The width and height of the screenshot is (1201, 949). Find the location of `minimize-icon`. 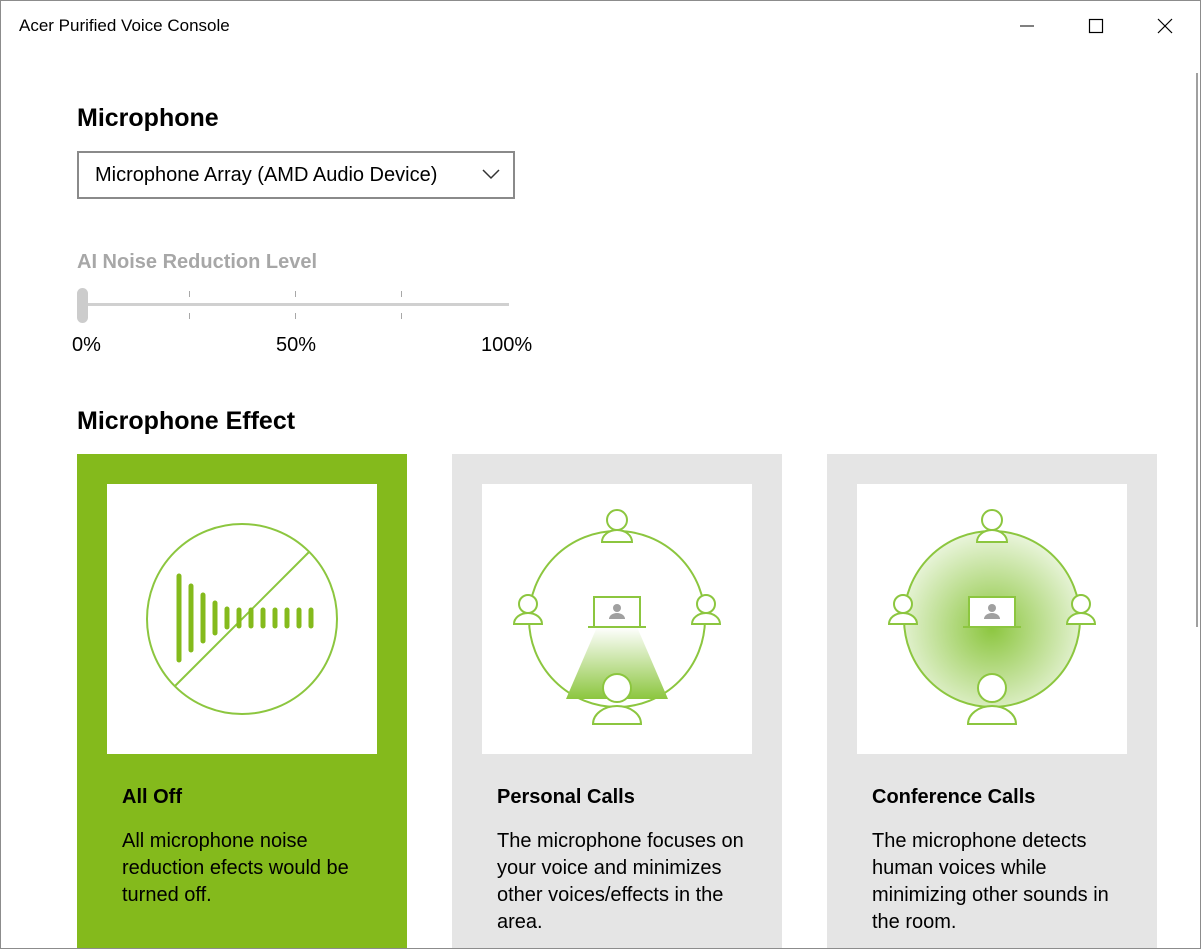

minimize-icon is located at coordinates (1027, 26).